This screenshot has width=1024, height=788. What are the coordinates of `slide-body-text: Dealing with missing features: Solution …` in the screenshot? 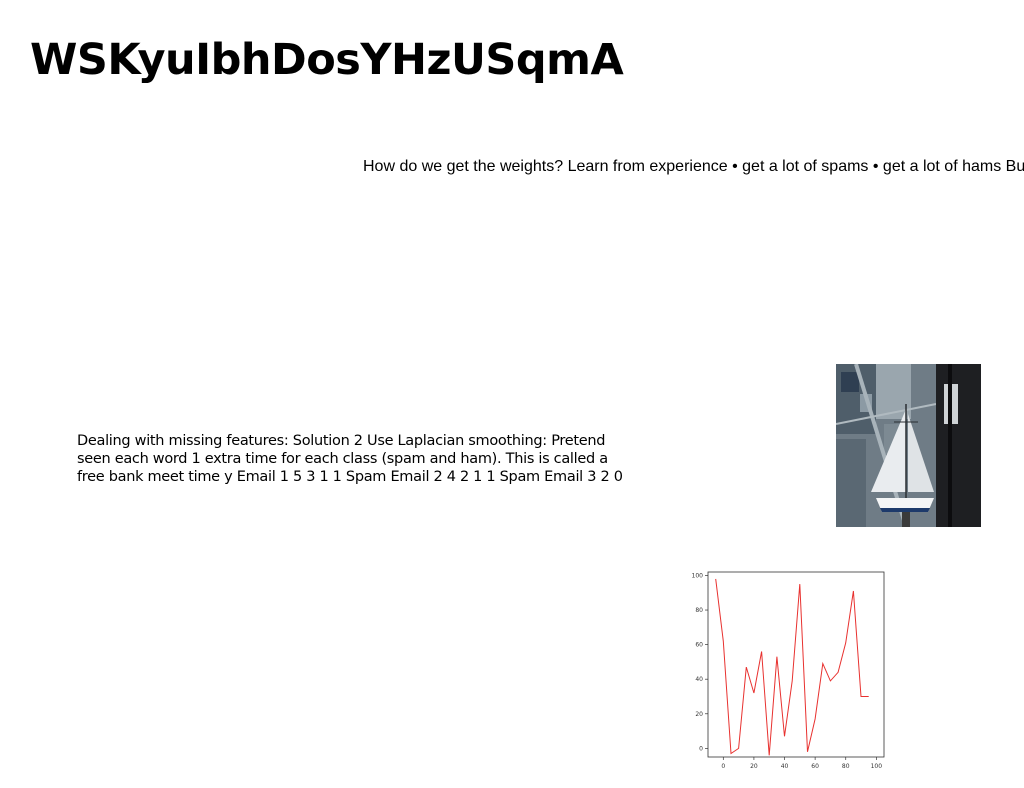 It's located at (350, 459).